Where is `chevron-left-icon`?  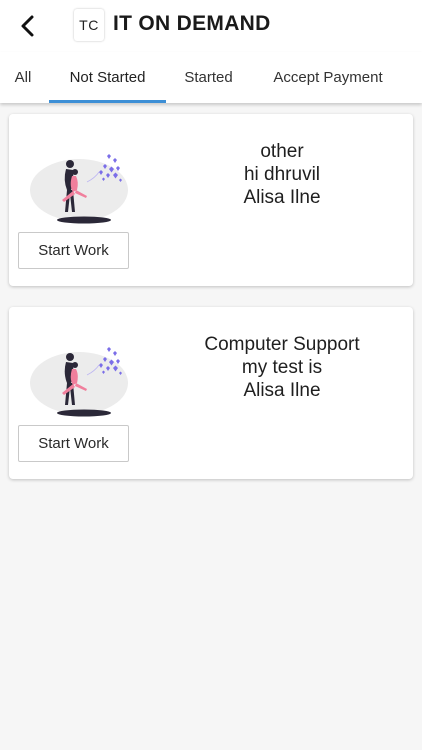
chevron-left-icon is located at coordinates (27, 26).